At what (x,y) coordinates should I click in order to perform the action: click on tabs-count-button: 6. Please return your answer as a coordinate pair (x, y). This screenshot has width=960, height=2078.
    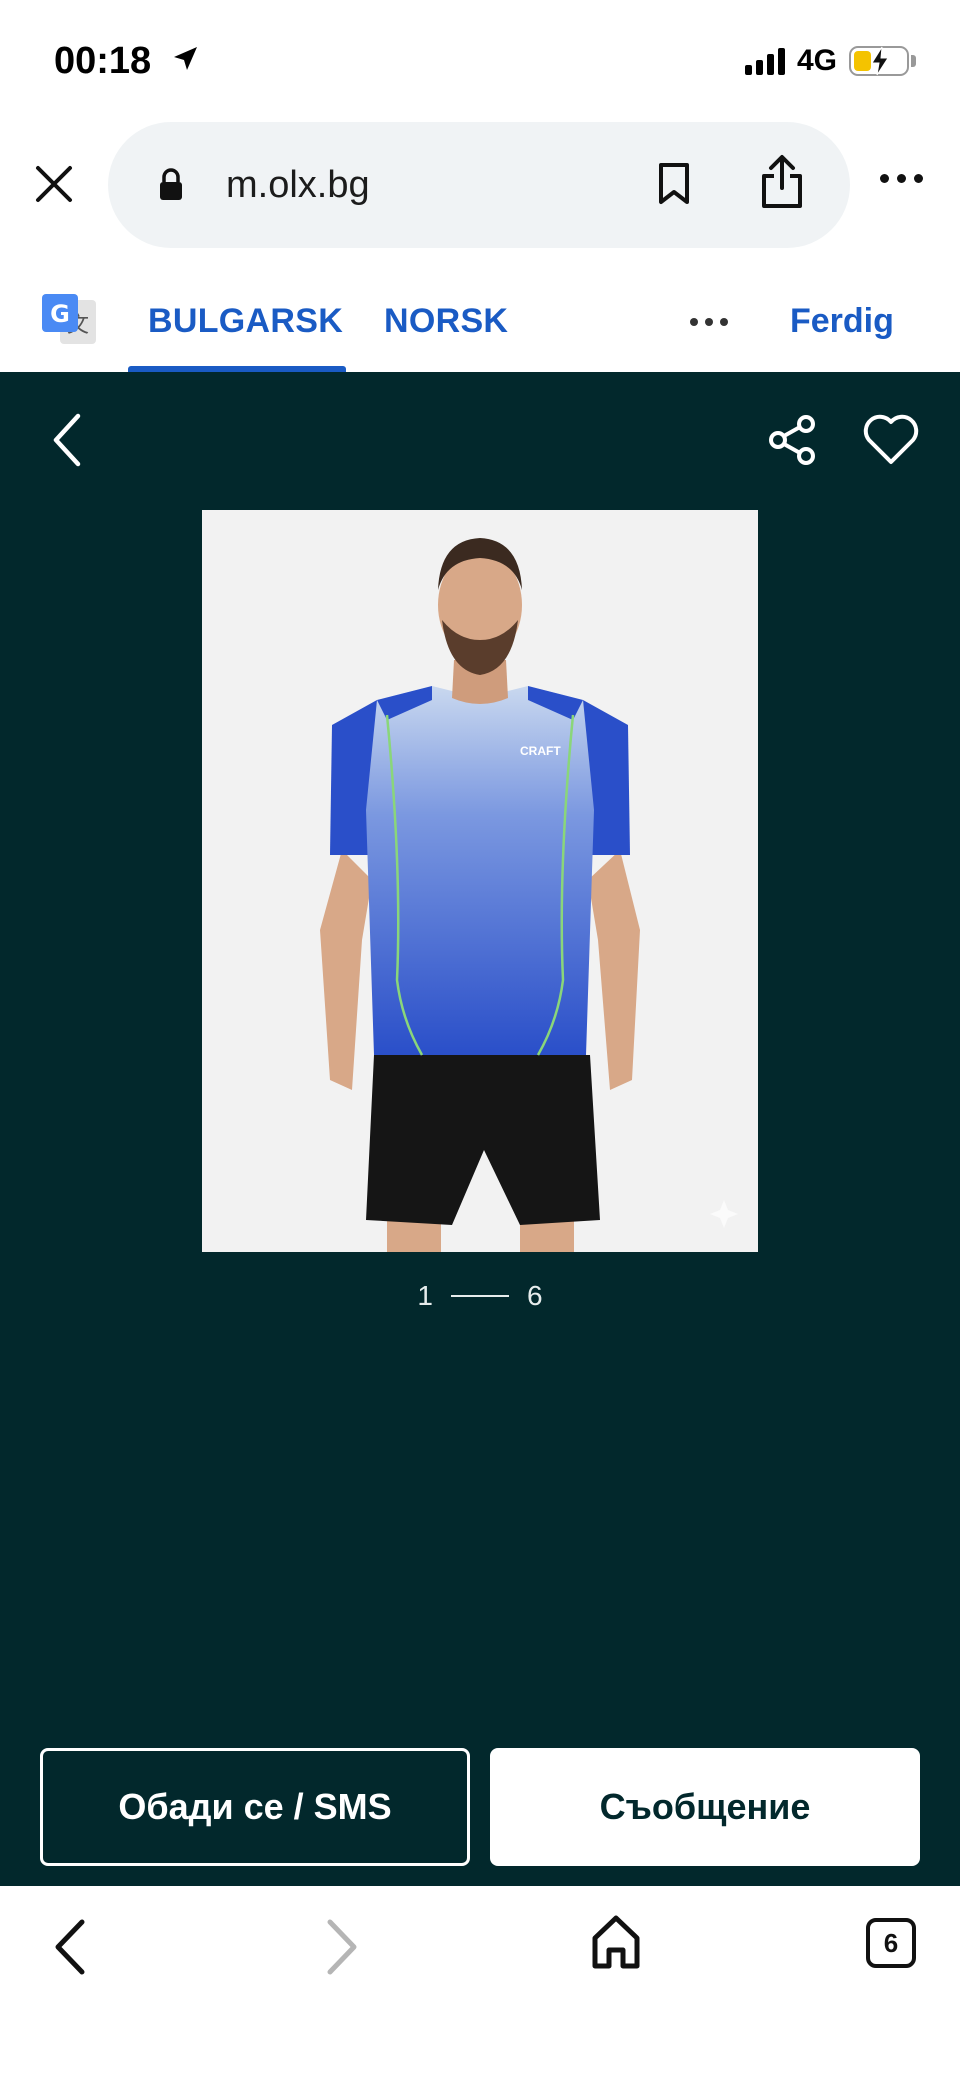
    Looking at the image, I should click on (891, 1943).